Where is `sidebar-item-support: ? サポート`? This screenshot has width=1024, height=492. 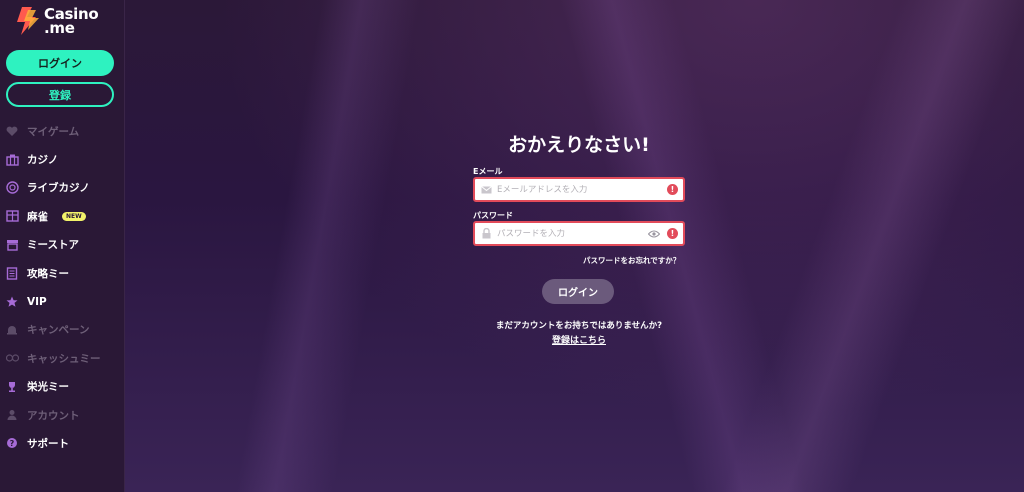
sidebar-item-support: ? サポート is located at coordinates (62, 443).